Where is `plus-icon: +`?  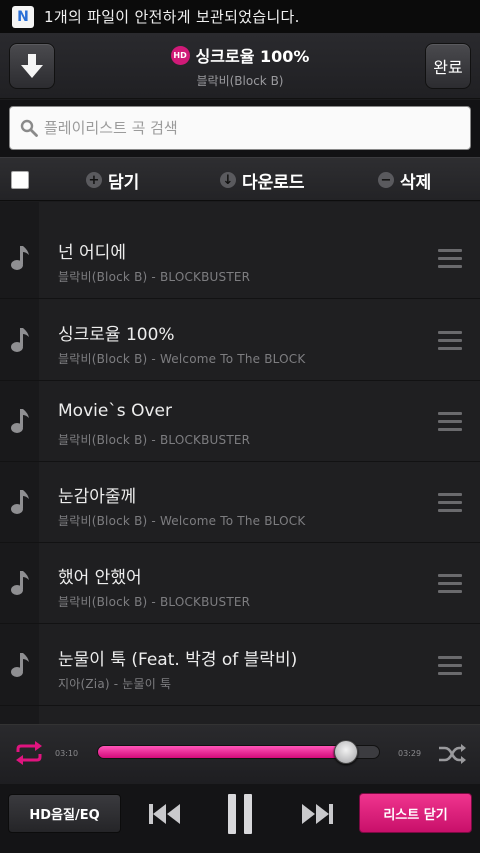
plus-icon: + is located at coordinates (94, 180).